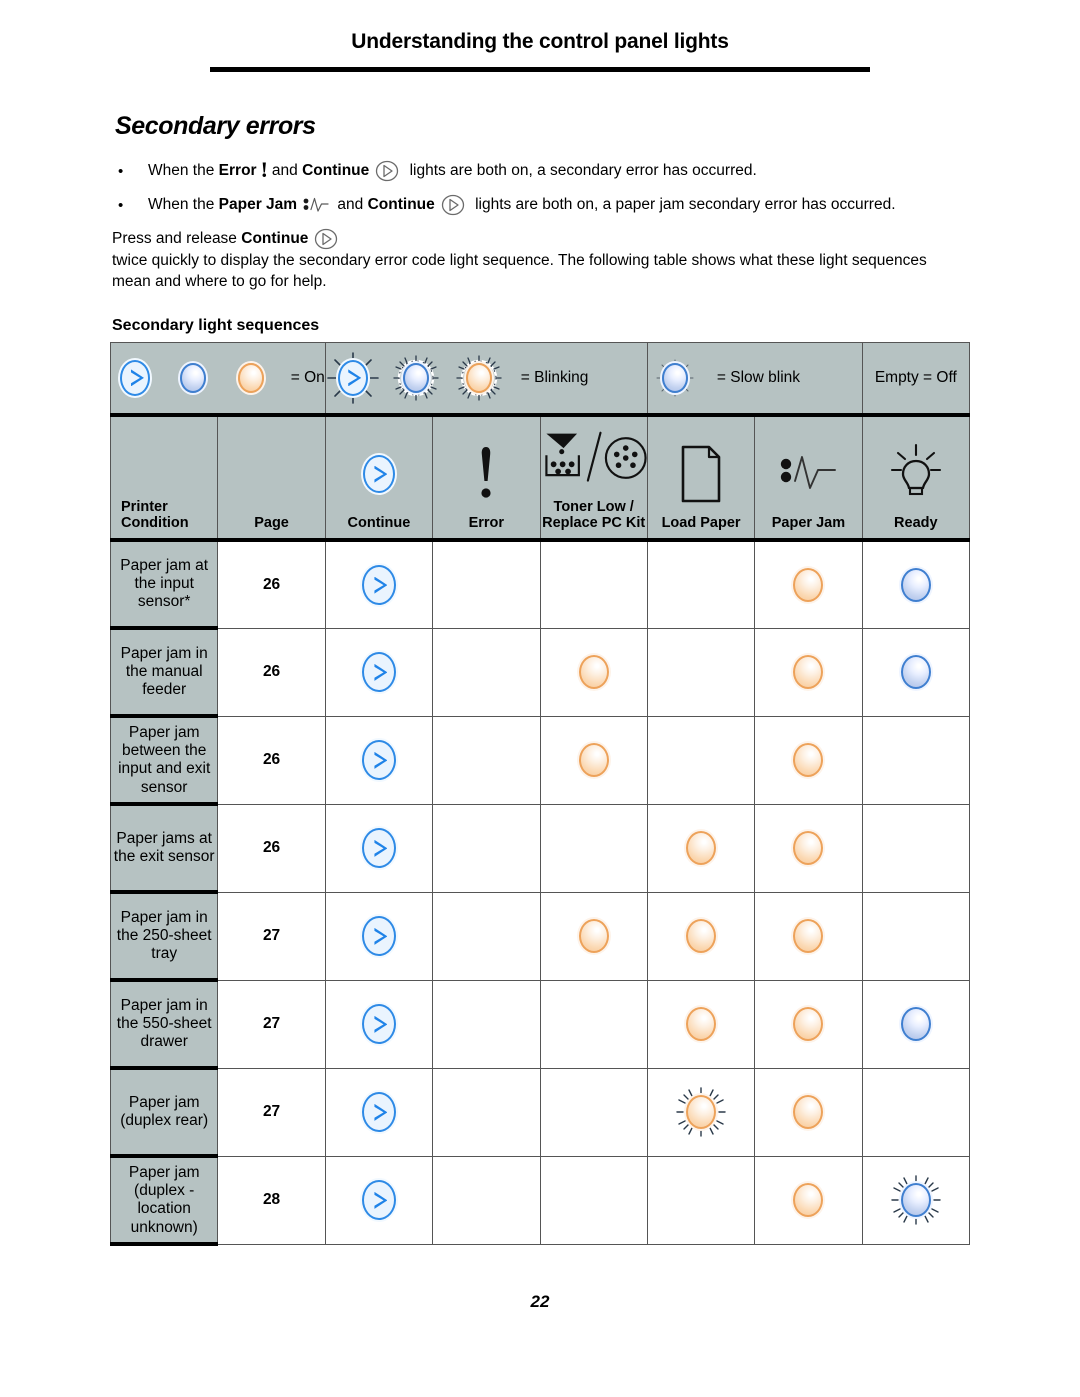  What do you see at coordinates (486, 523) in the screenshot?
I see `header-label-error: Error` at bounding box center [486, 523].